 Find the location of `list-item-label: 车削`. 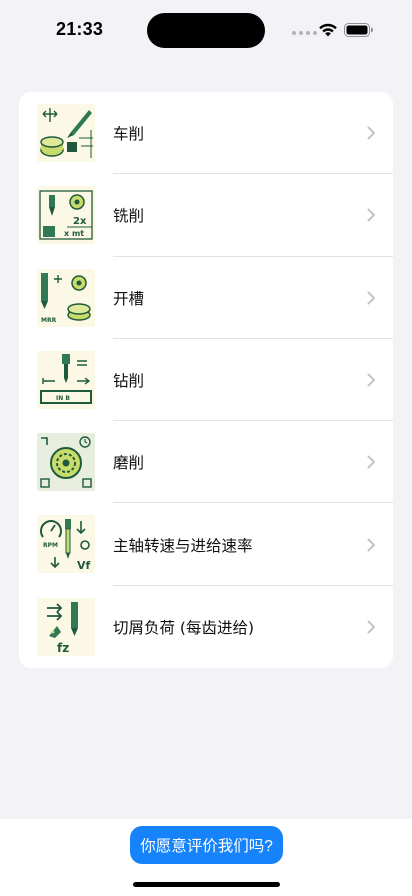

list-item-label: 车削 is located at coordinates (129, 134).